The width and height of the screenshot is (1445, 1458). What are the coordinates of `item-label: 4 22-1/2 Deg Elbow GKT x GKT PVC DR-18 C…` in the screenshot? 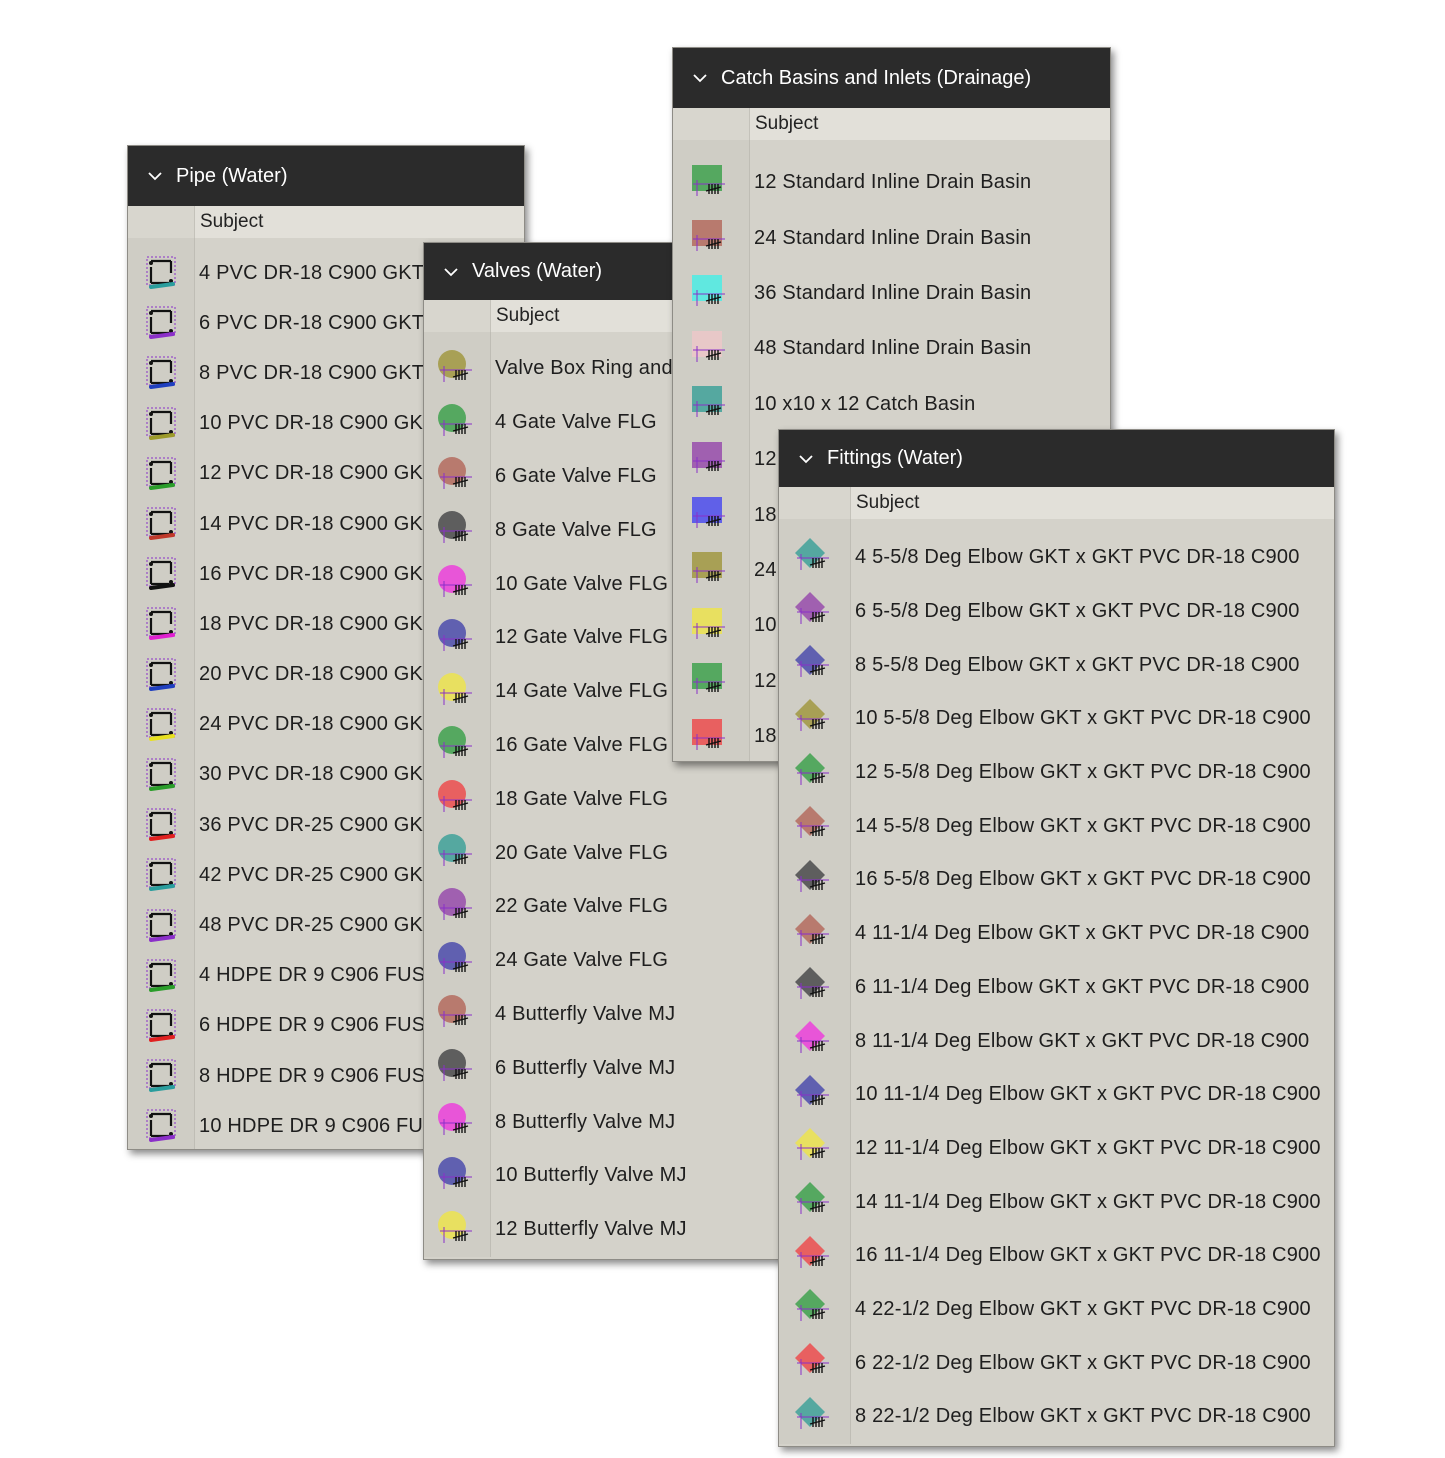 It's located at (1083, 1308).